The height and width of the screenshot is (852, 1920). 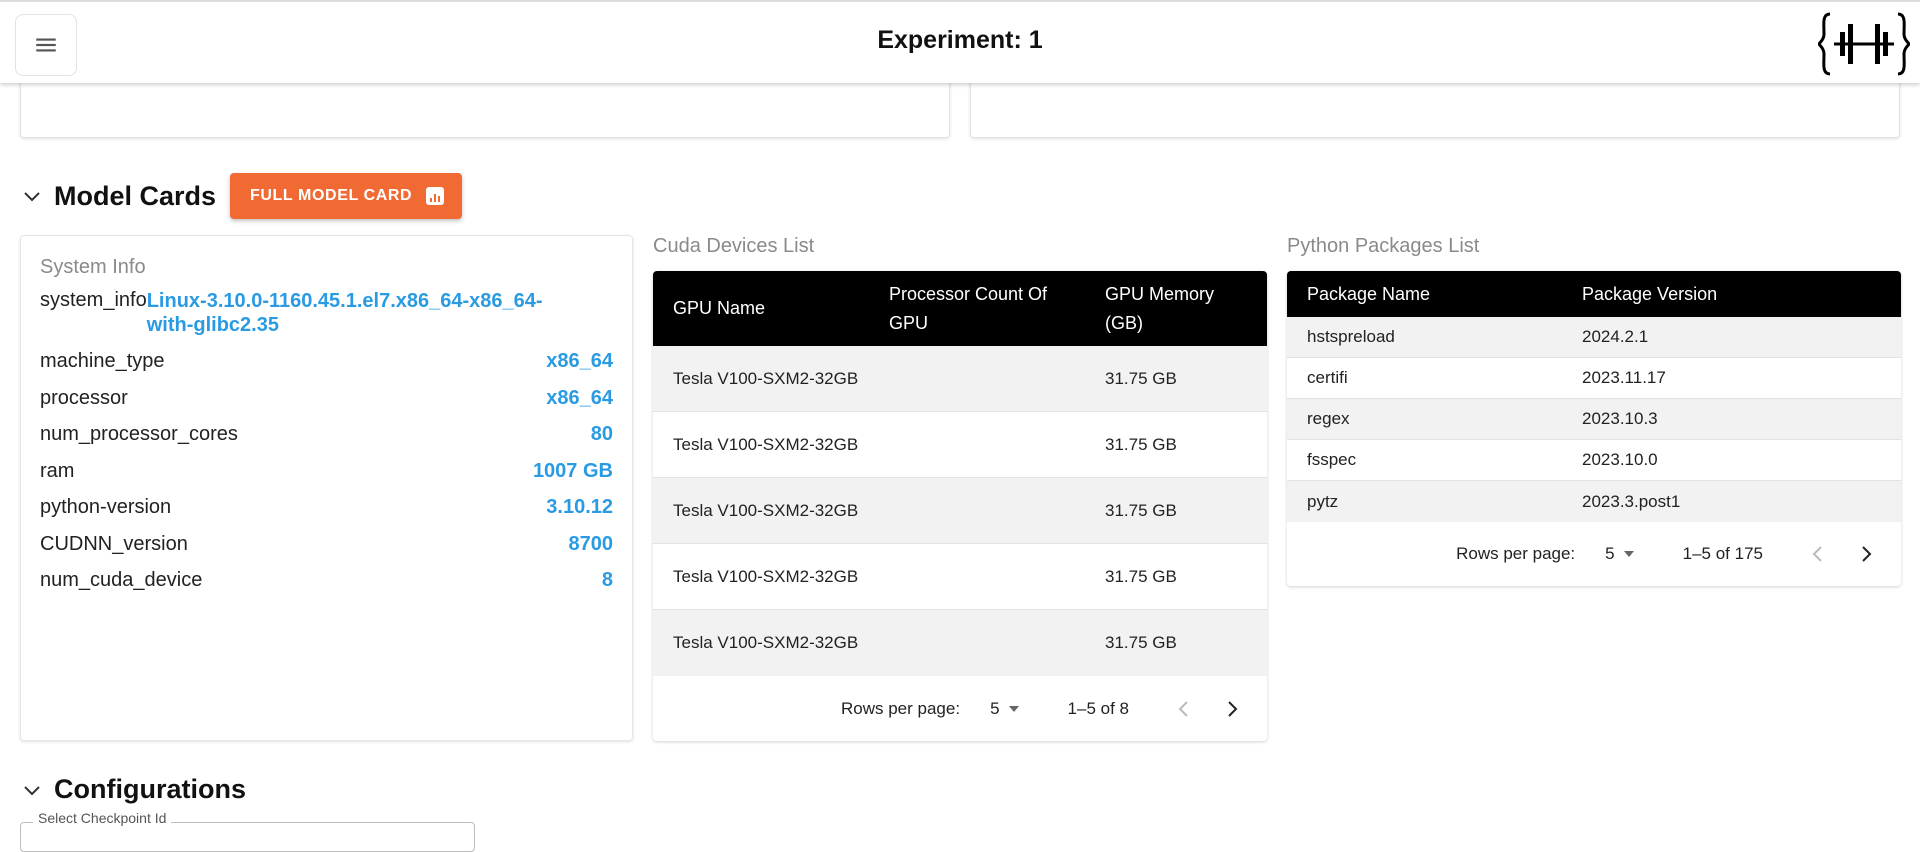 I want to click on system-info-value: 8, so click(x=607, y=580).